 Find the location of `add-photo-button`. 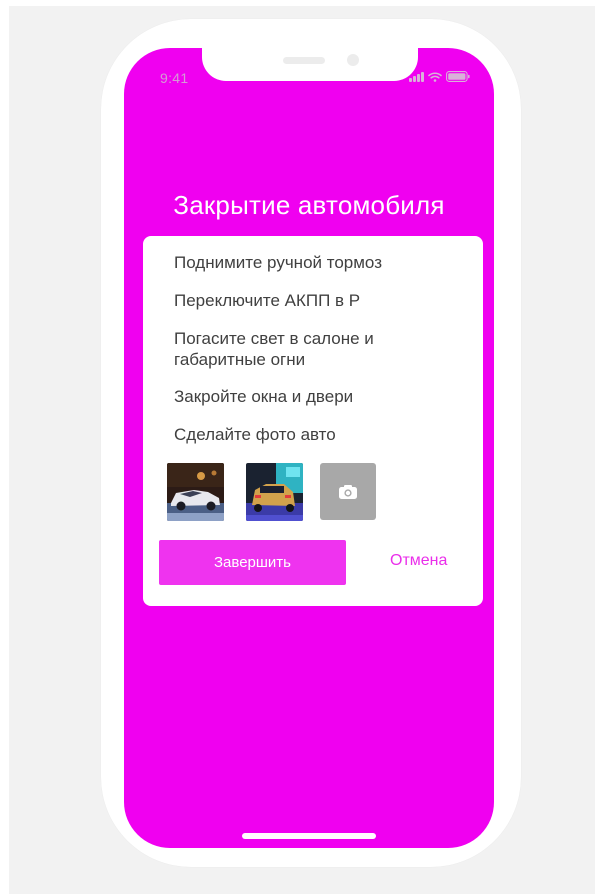

add-photo-button is located at coordinates (348, 491).